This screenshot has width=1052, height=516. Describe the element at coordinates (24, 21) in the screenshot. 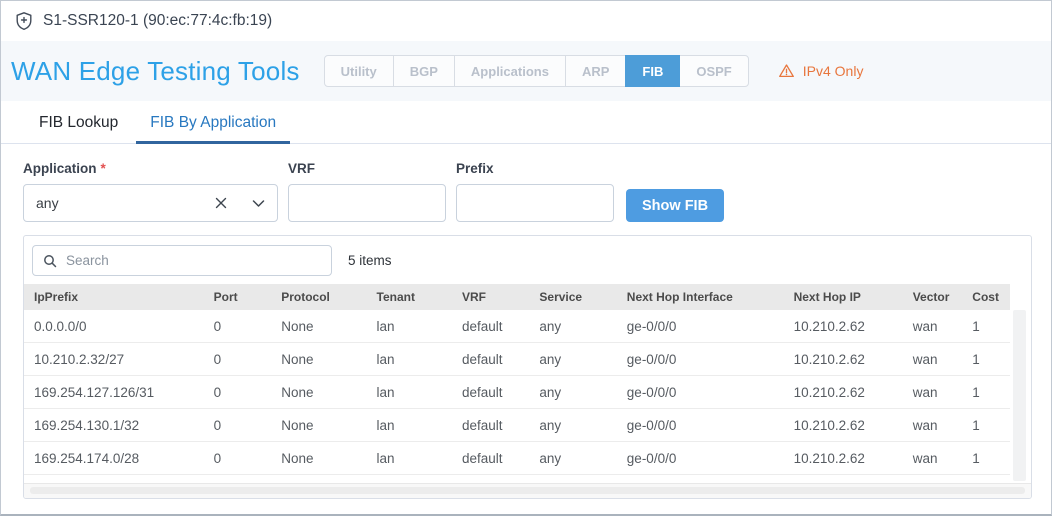

I see `shield-plus-icon` at that location.